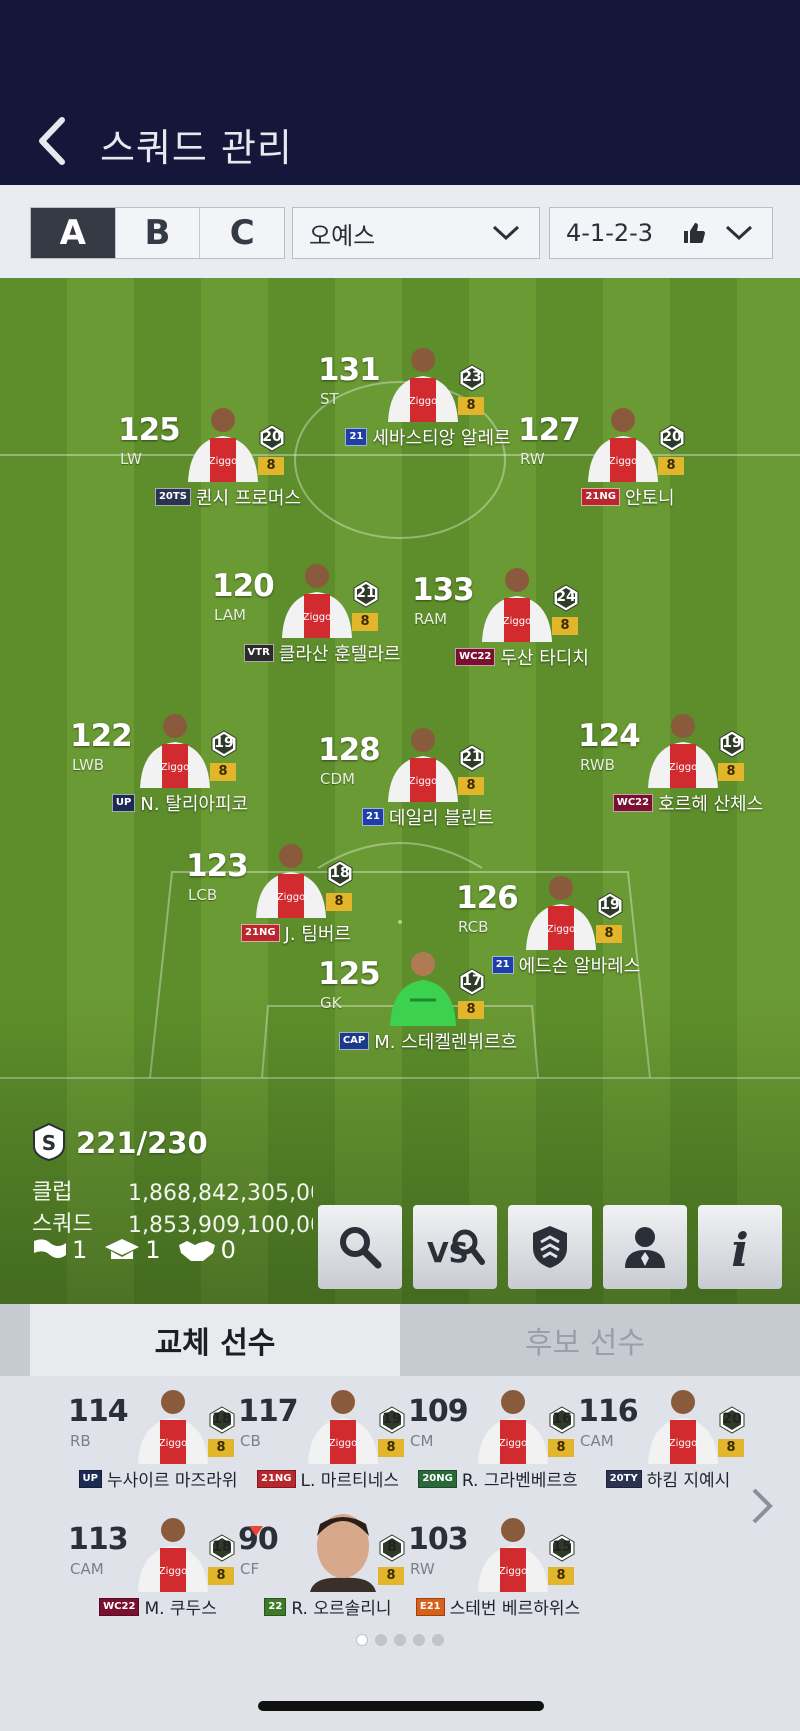 This screenshot has width=800, height=1731. Describe the element at coordinates (88, 765) in the screenshot. I see `player-position: LWB` at that location.